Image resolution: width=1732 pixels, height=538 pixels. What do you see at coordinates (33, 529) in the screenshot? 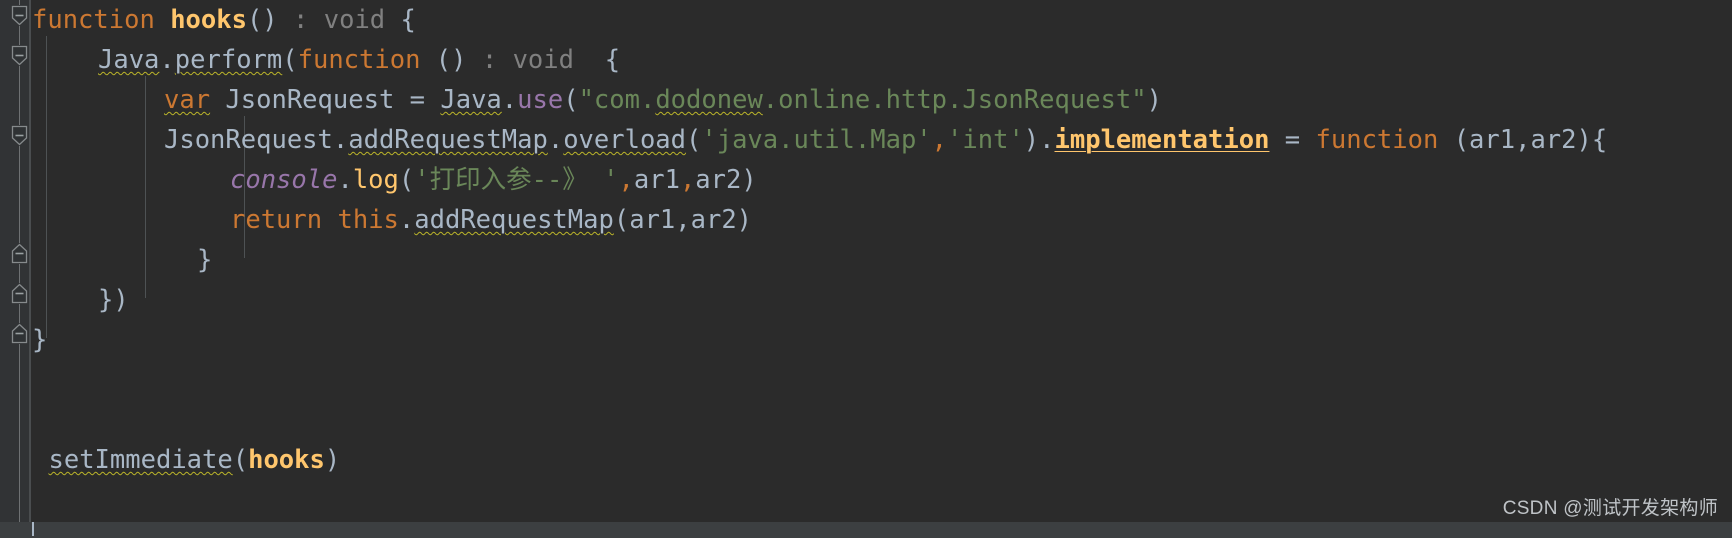
I see `text-caret` at bounding box center [33, 529].